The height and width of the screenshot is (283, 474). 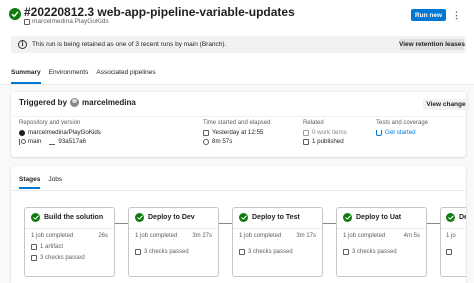 I want to click on published-row: 1 published, so click(x=325, y=141).